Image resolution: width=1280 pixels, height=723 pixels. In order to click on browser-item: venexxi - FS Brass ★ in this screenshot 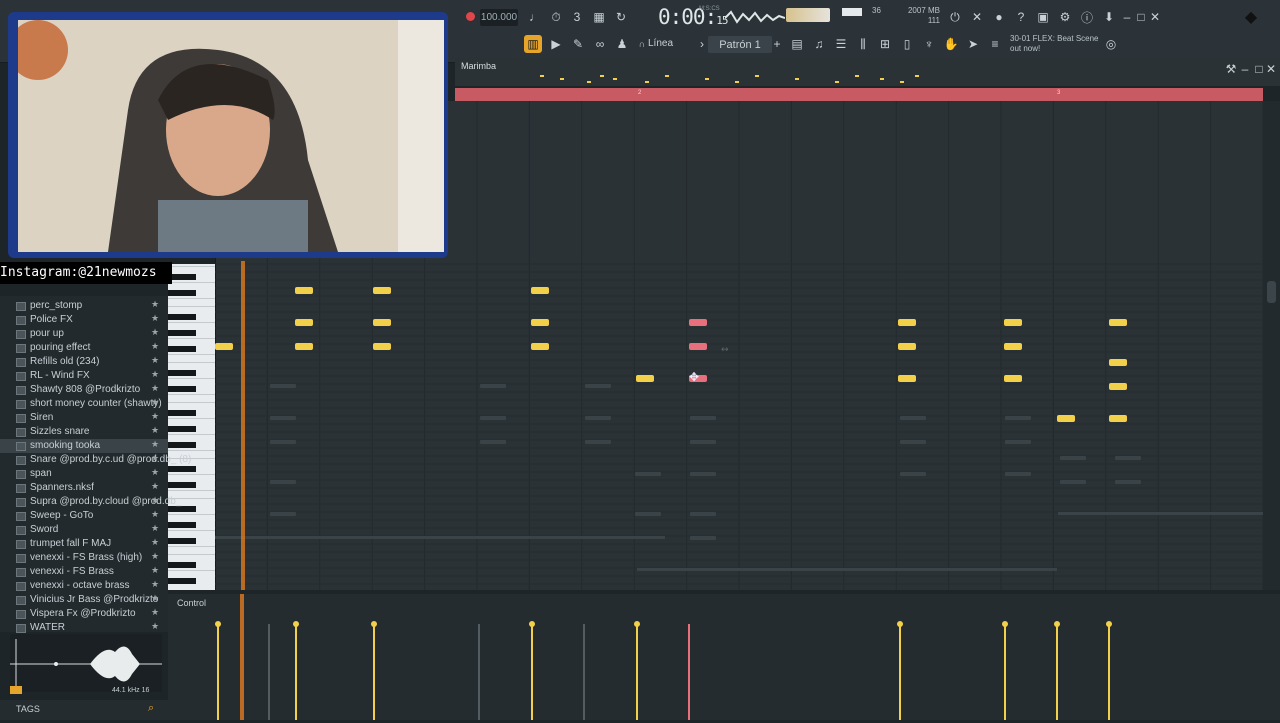, I will do `click(84, 572)`.